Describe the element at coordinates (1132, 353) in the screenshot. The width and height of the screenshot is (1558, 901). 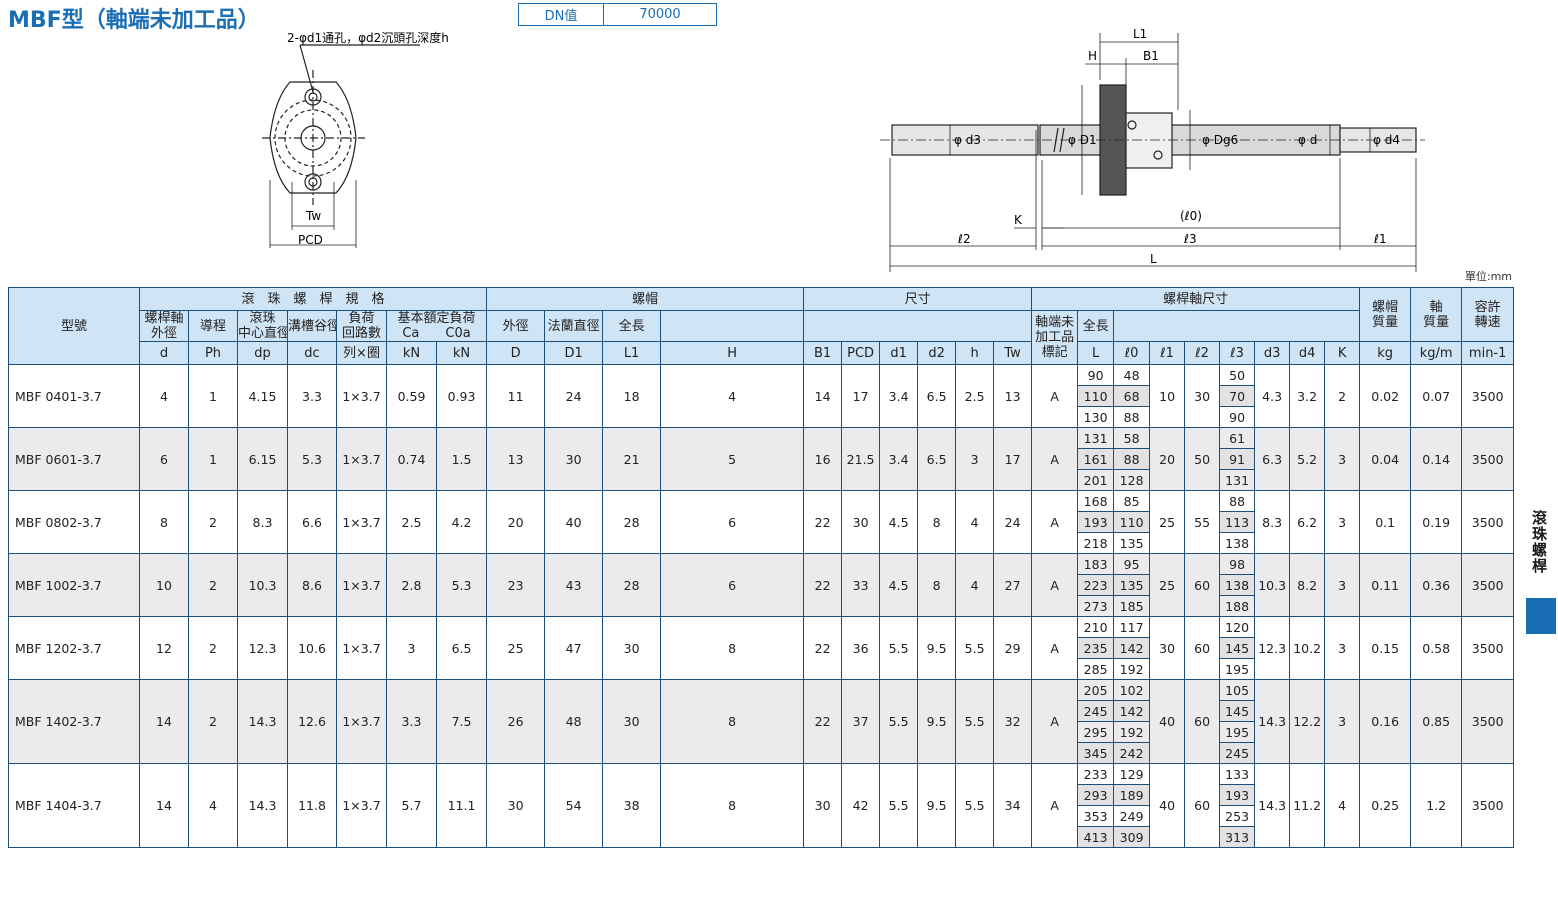
I see `symbol-header: ℓ0` at that location.